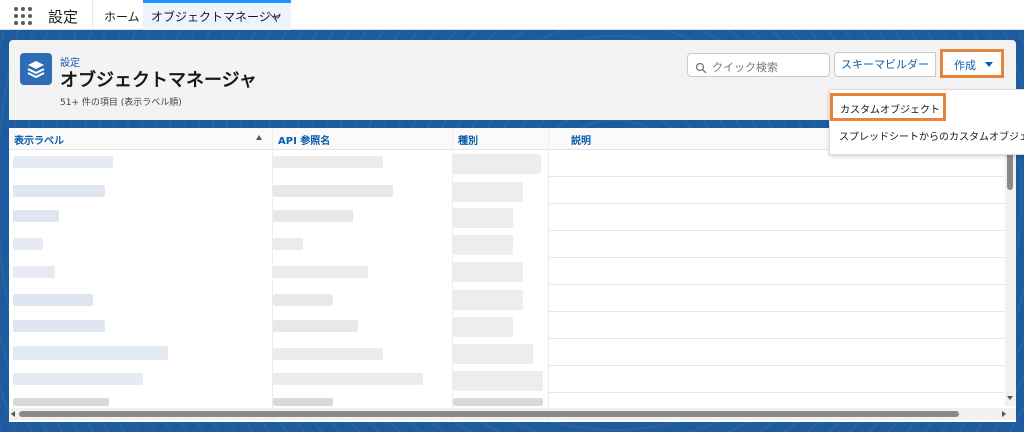  I want to click on scroll-left-icon, so click(13, 414).